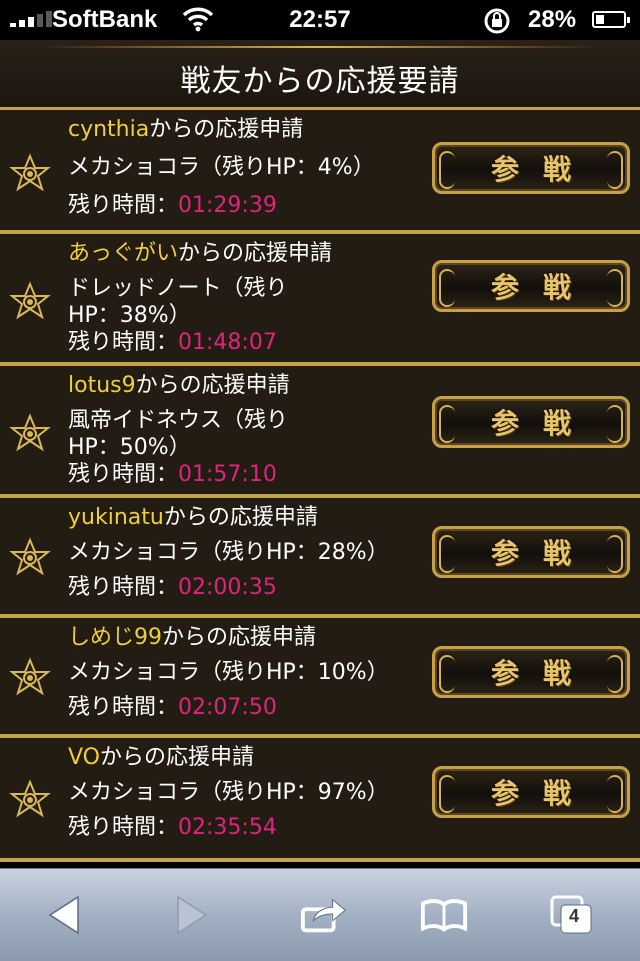 This screenshot has width=640, height=961. I want to click on share-icon, so click(323, 915).